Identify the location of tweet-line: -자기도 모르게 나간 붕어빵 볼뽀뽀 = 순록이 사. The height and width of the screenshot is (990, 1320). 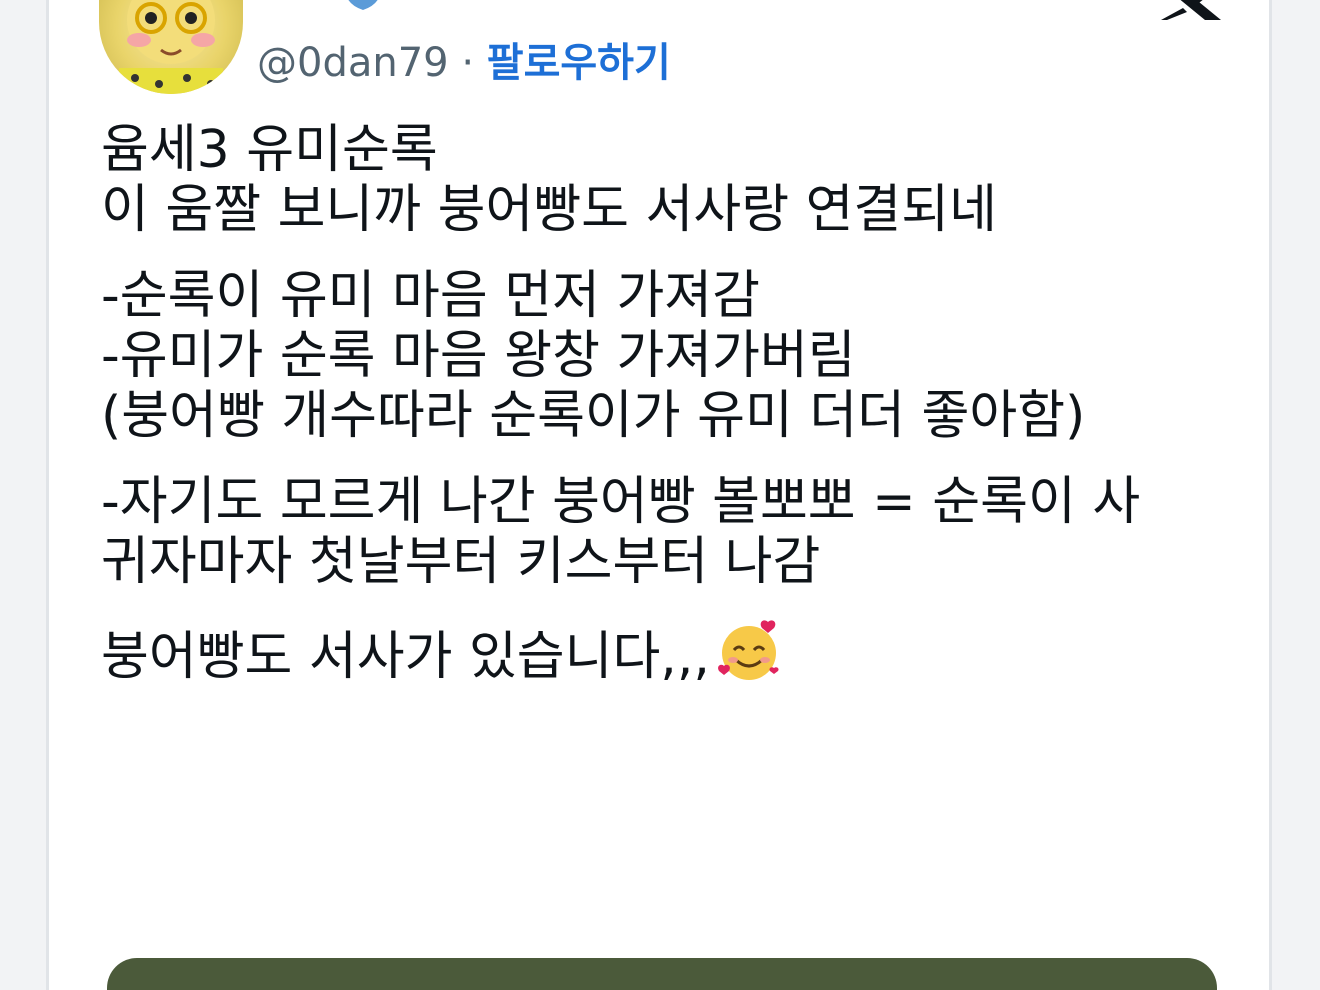
(621, 502).